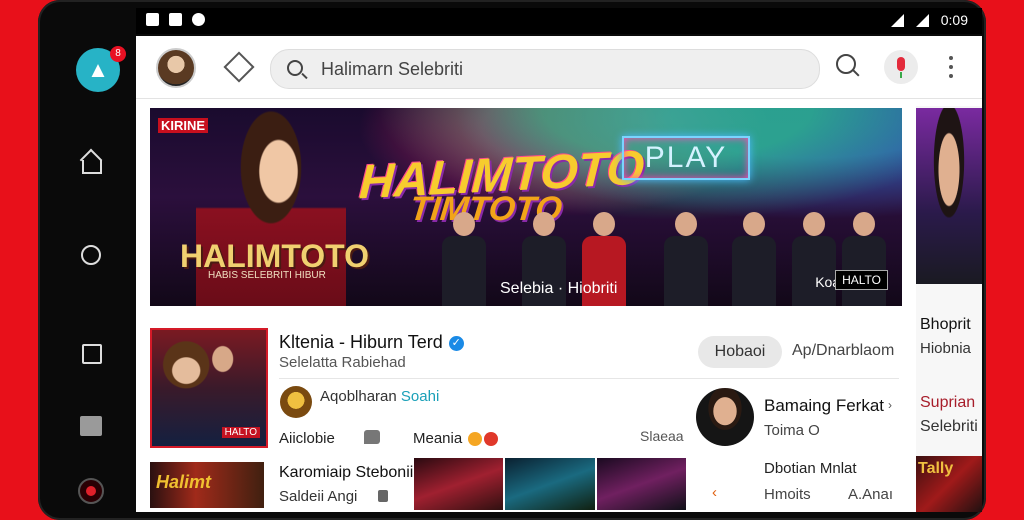 The height and width of the screenshot is (520, 1024). Describe the element at coordinates (209, 388) in the screenshot. I see `channel-thumbnail: HALTO` at that location.